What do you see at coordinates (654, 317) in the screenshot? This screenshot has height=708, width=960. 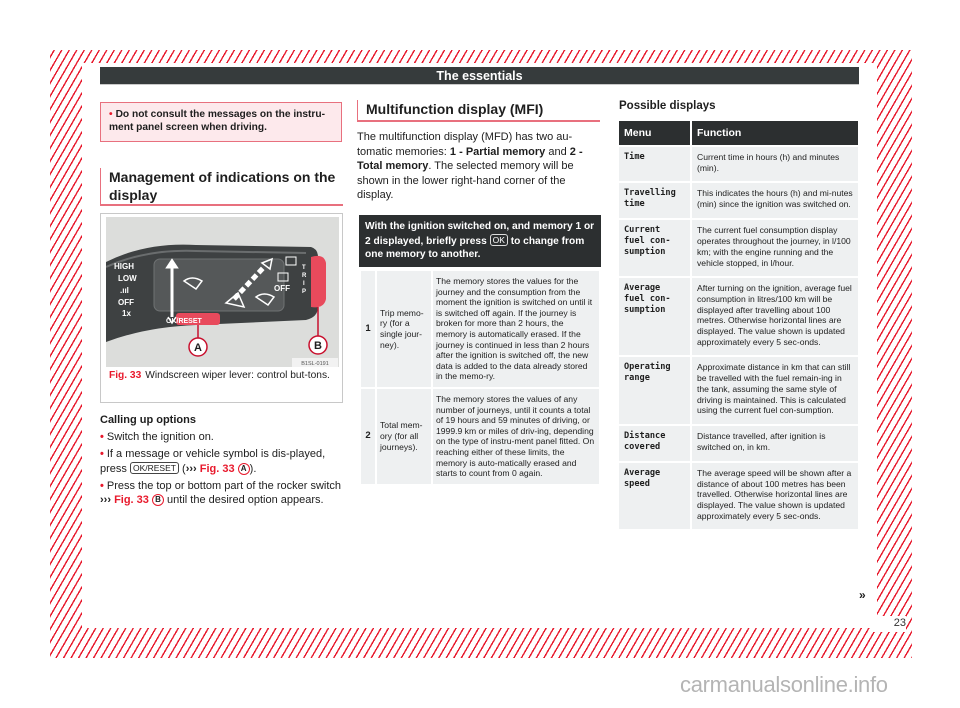 I see `menu-cell: Average fuel con-sumption` at bounding box center [654, 317].